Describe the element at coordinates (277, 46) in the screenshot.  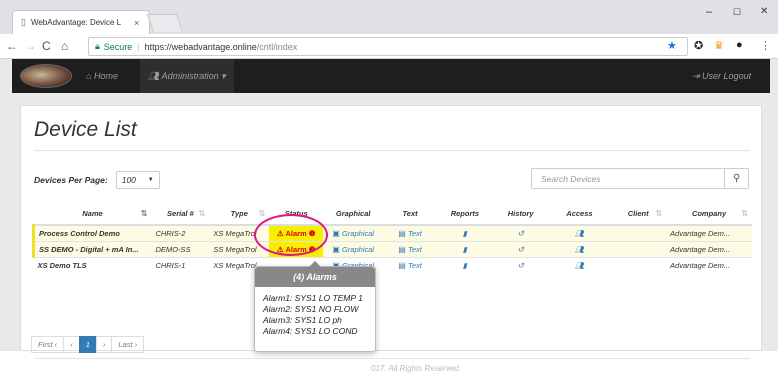
I see `url-path: /cntl/index` at that location.